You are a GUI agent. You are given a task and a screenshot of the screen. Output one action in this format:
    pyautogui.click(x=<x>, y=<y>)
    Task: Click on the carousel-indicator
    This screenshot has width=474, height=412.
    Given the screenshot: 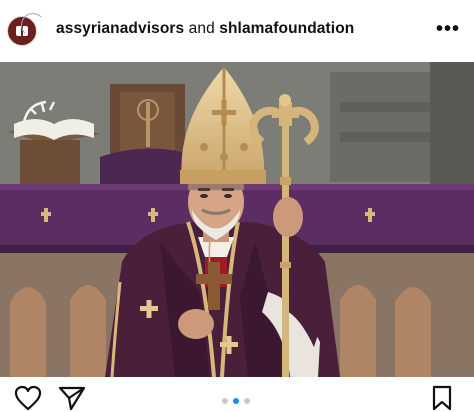 What is the action you would take?
    pyautogui.click(x=236, y=401)
    